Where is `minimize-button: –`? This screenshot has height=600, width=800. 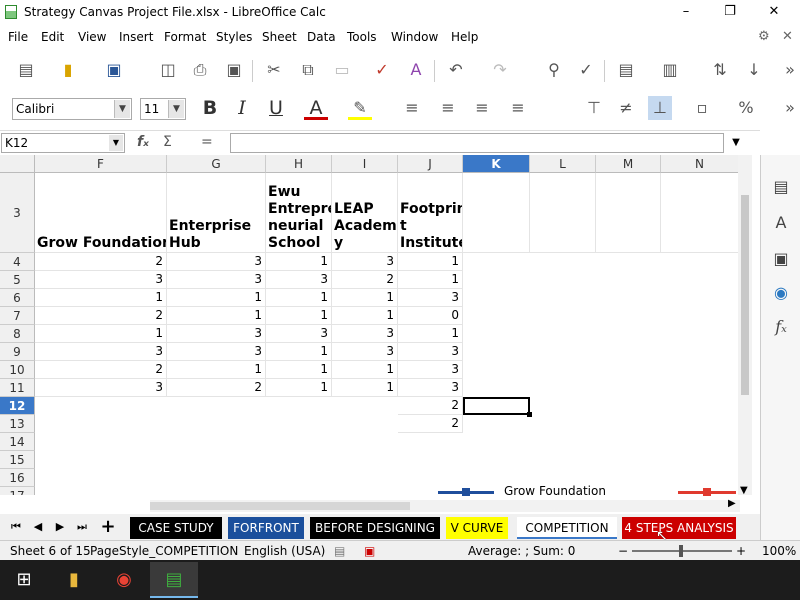 minimize-button: – is located at coordinates (686, 13).